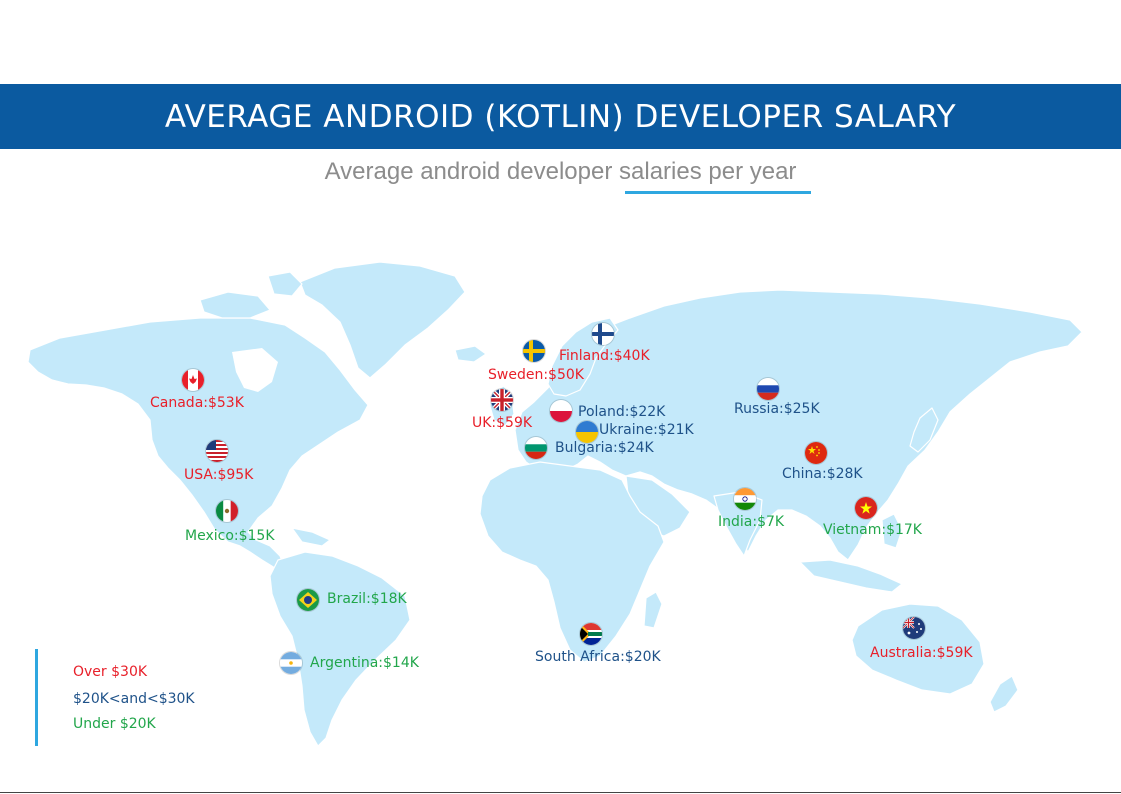 The width and height of the screenshot is (1121, 794). Describe the element at coordinates (914, 628) in the screenshot. I see `australia-flag-icon` at that location.